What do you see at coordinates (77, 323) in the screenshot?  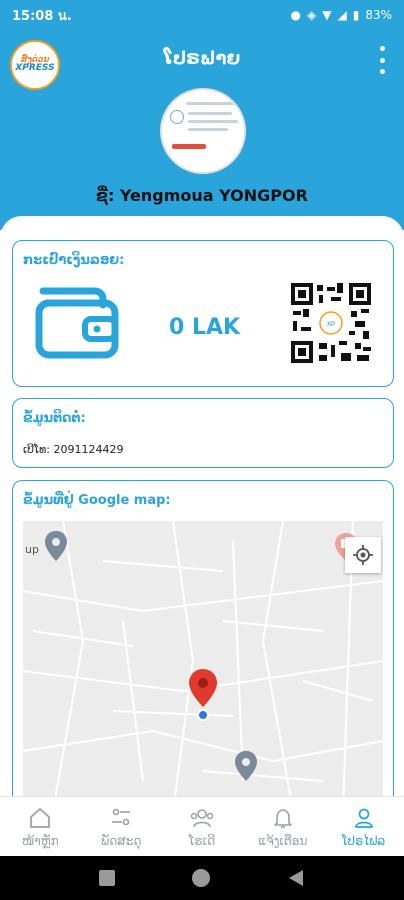 I see `wallet-icon` at bounding box center [77, 323].